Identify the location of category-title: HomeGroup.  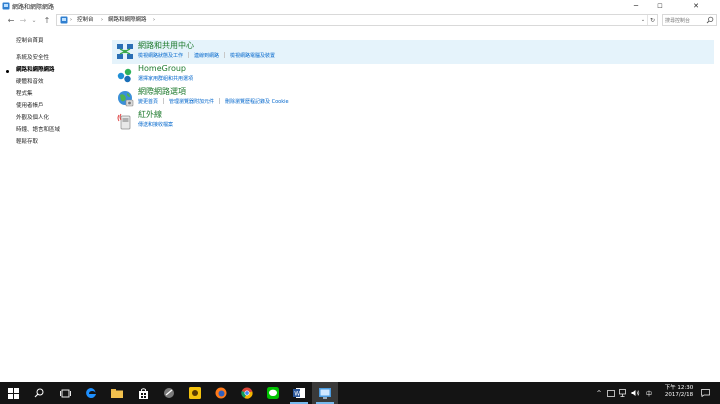
(162, 69).